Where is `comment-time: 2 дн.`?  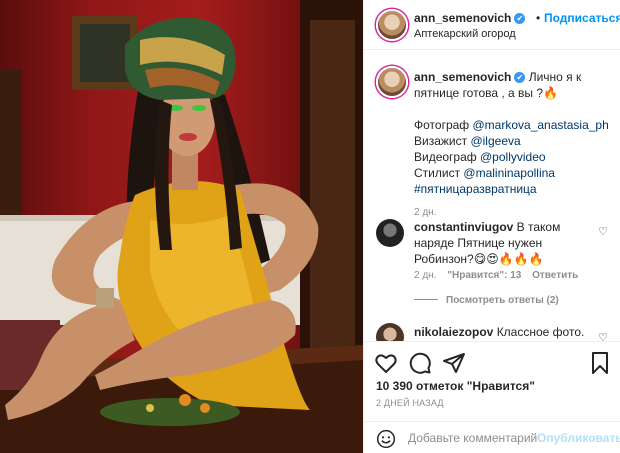 comment-time: 2 дн. is located at coordinates (425, 275).